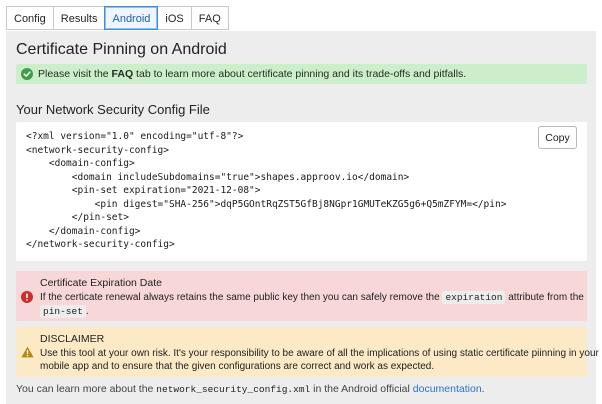 Image resolution: width=602 pixels, height=404 pixels. I want to click on documentation-link: documentation, so click(447, 389).